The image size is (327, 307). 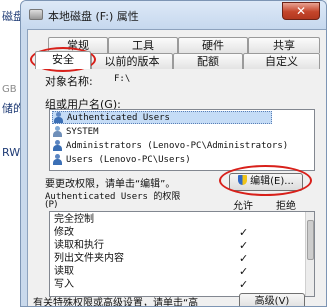 What do you see at coordinates (64, 271) in the screenshot?
I see `permission-row: 读取` at bounding box center [64, 271].